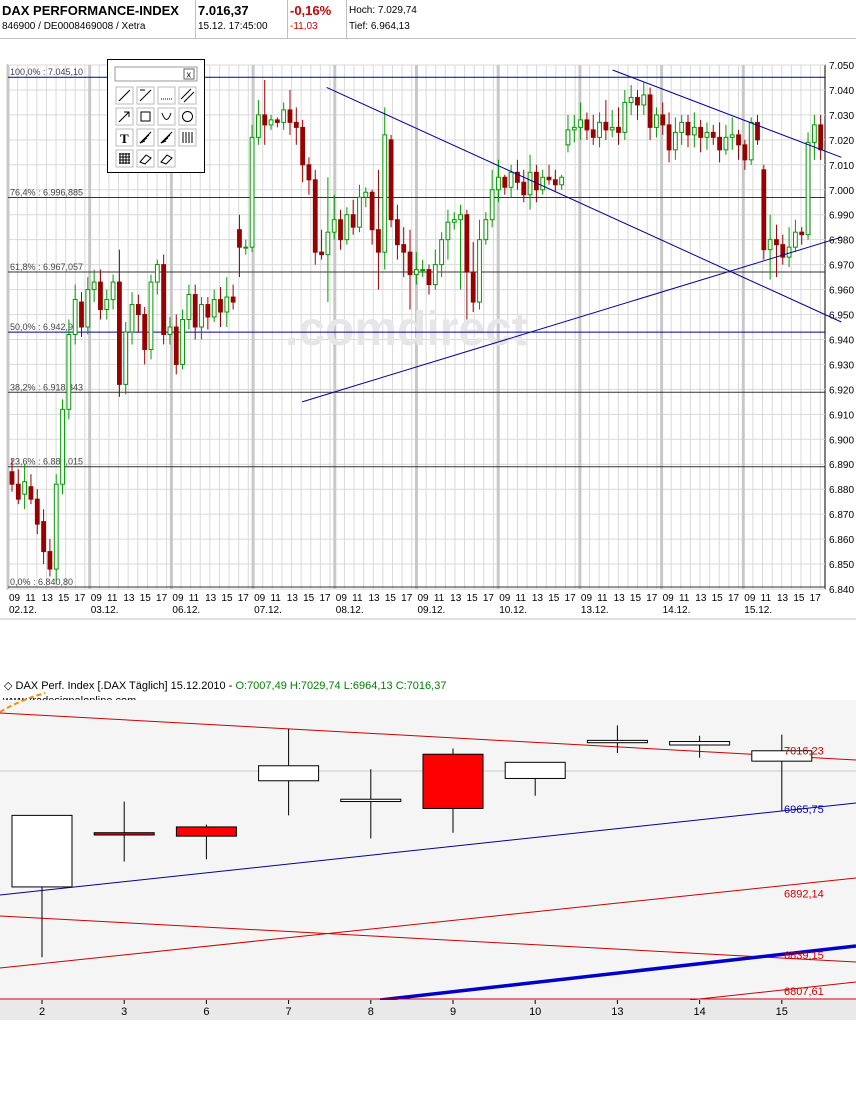 The image size is (856, 1100). What do you see at coordinates (841, 191) in the screenshot?
I see `y-tick-label: 7.000` at bounding box center [841, 191].